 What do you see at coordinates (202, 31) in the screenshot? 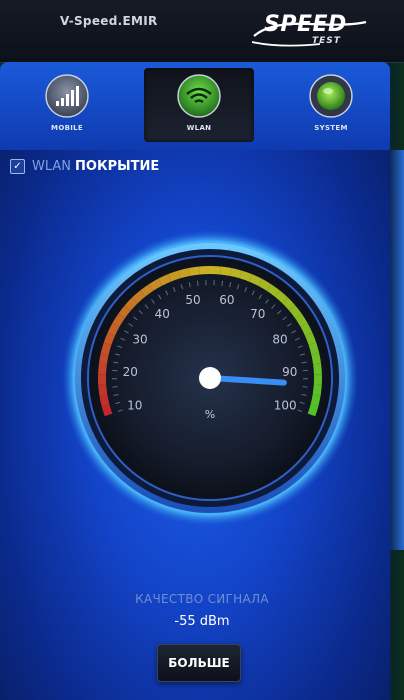
I see `top-bar: V-Speed.EMIR SPEED TEST` at bounding box center [202, 31].